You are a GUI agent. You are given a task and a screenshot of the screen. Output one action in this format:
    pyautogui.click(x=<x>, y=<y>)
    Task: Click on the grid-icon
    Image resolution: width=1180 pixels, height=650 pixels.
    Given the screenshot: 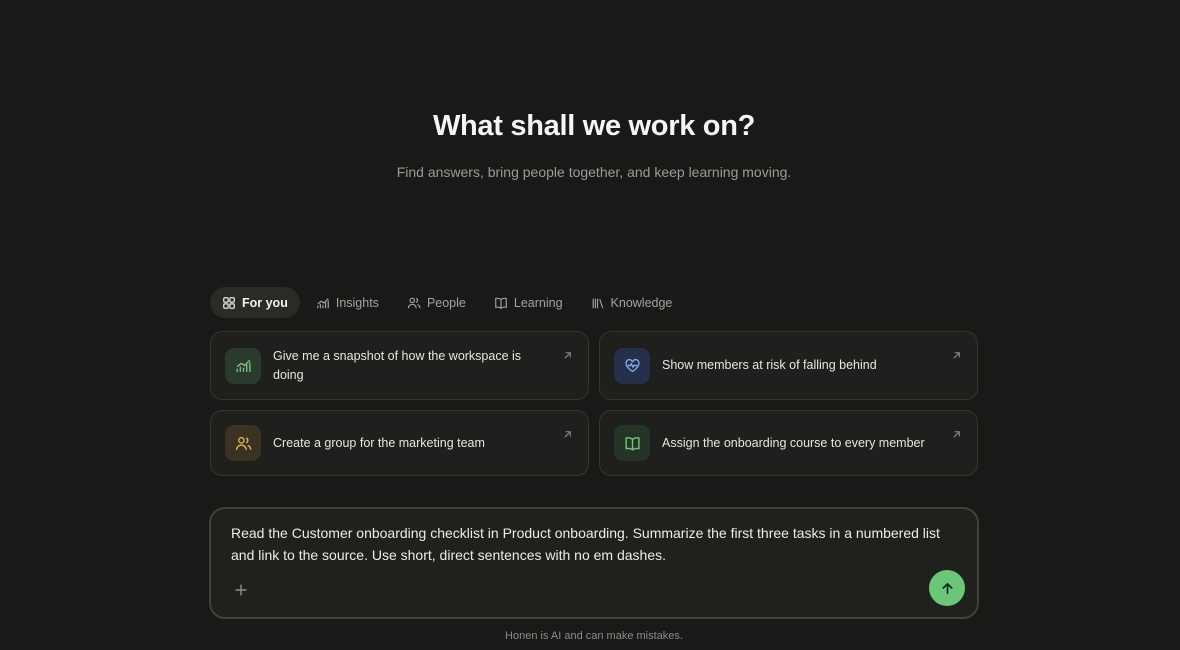 What is the action you would take?
    pyautogui.click(x=229, y=302)
    